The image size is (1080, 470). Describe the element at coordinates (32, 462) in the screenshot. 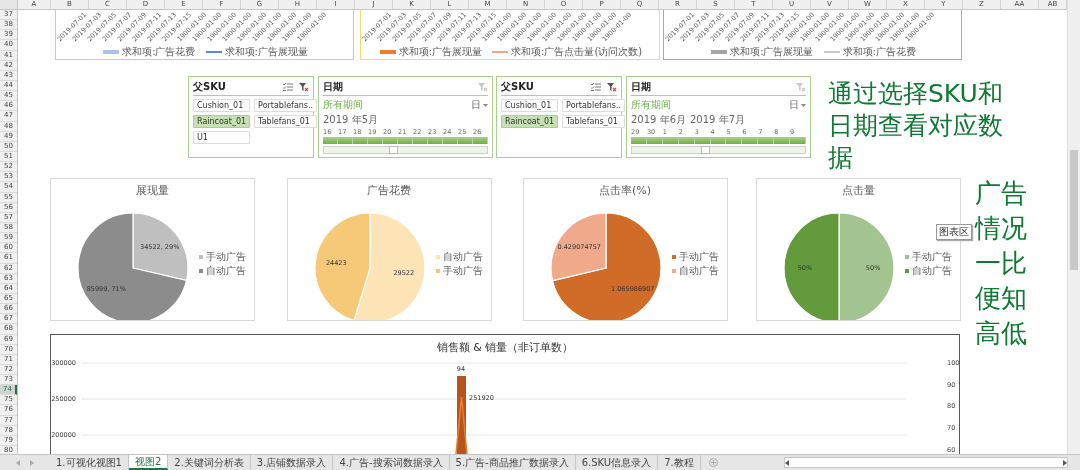

I see `caret-right-icon` at that location.